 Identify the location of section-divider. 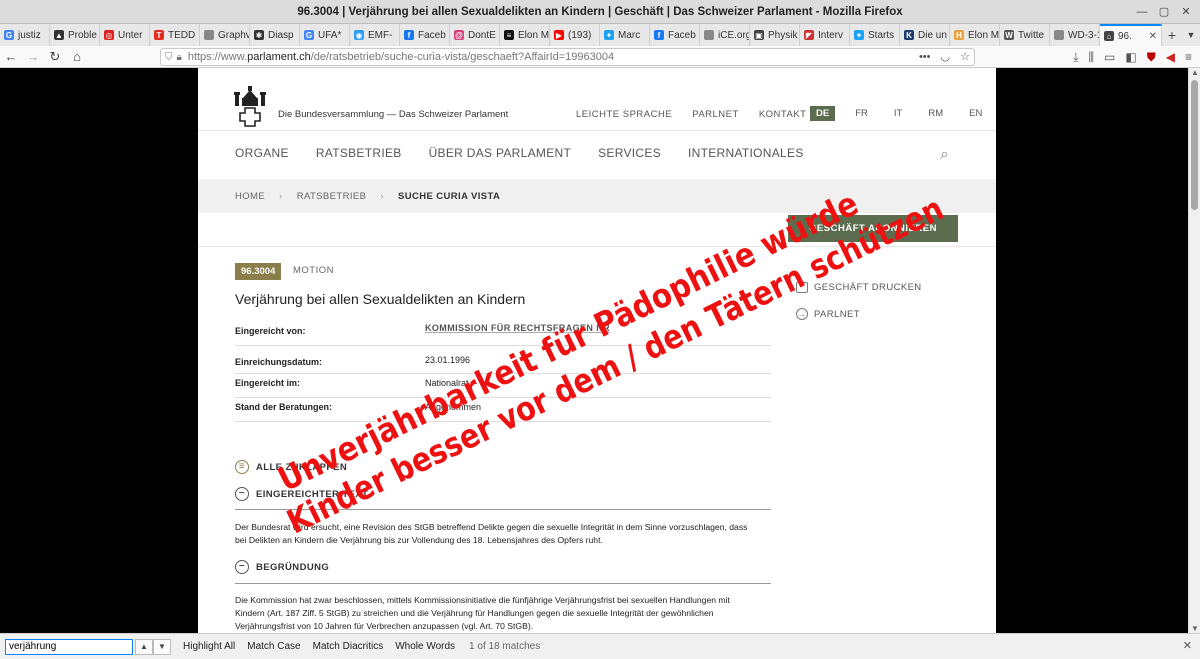
(503, 583).